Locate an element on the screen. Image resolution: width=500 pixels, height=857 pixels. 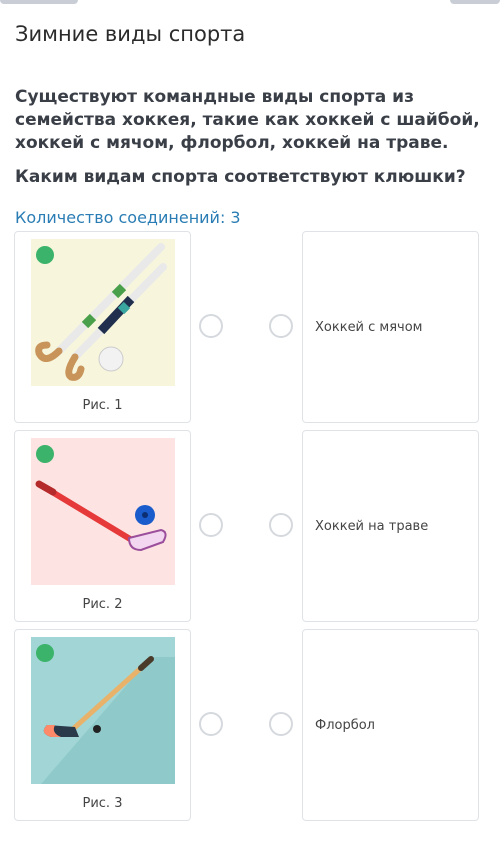
option-label-1: Хоккей с мячом is located at coordinates (369, 327).